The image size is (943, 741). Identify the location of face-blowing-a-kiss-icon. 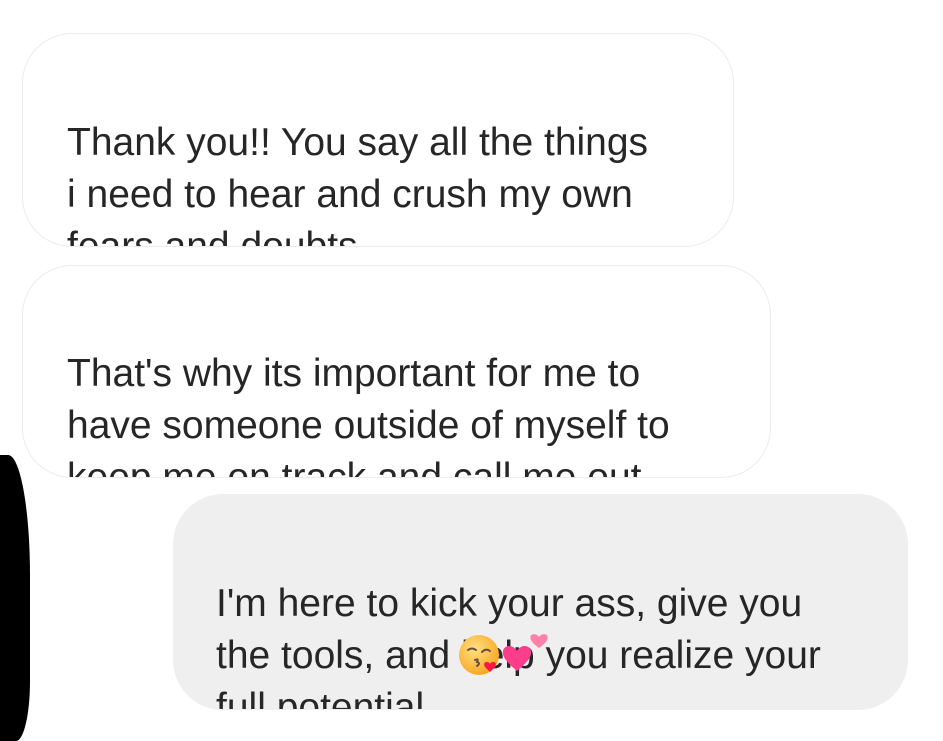
(479, 655).